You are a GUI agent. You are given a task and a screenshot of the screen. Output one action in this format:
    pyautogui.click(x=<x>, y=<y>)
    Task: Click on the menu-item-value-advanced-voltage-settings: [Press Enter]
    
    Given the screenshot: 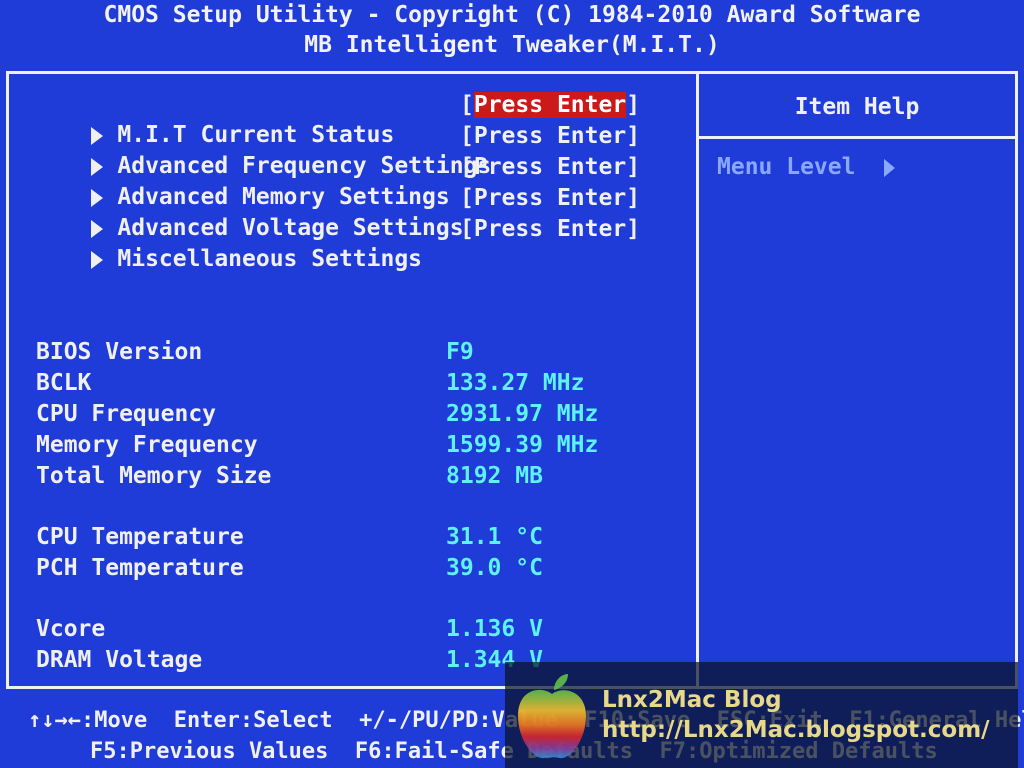 What is the action you would take?
    pyautogui.click(x=550, y=198)
    